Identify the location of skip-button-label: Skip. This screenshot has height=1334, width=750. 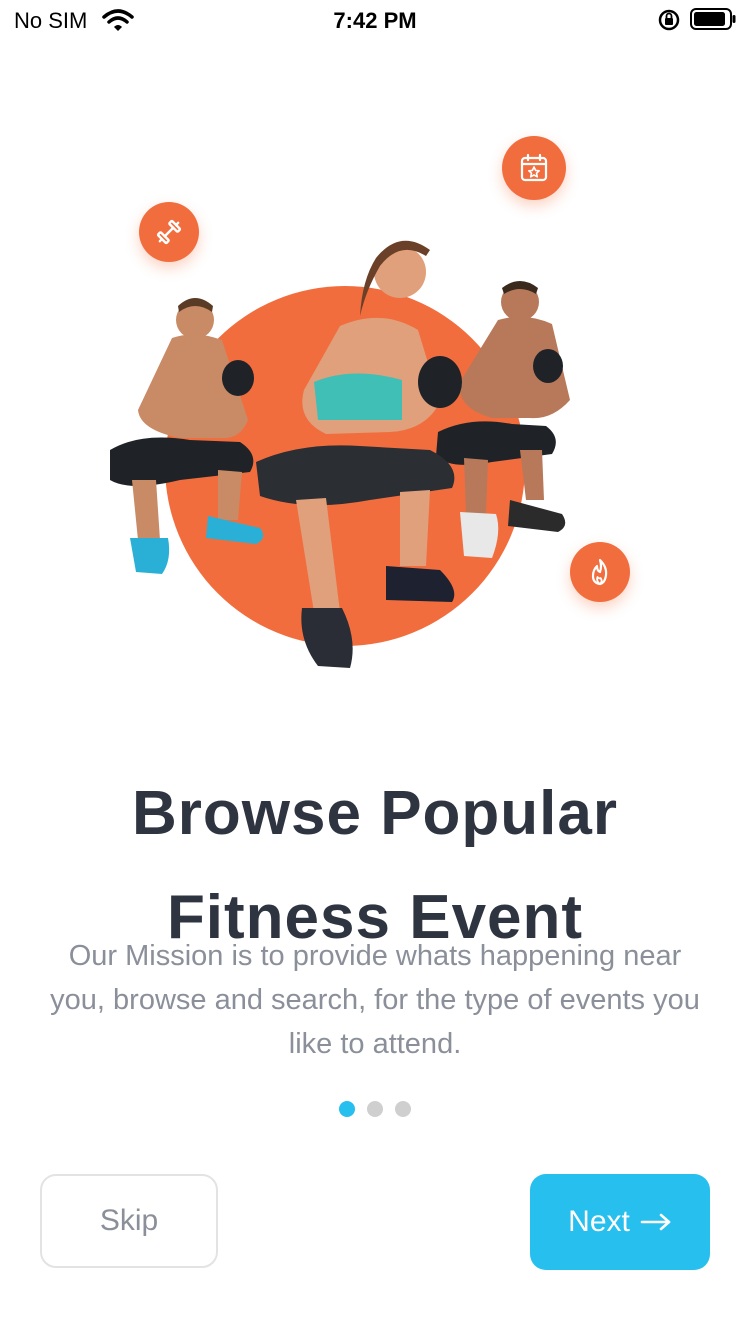
(129, 1220).